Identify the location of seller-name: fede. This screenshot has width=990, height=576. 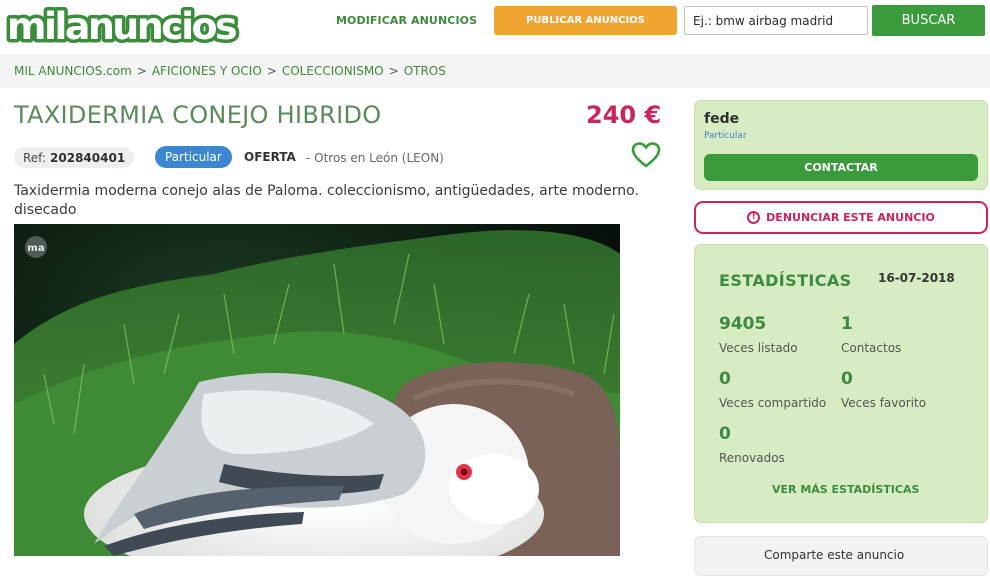
(722, 119).